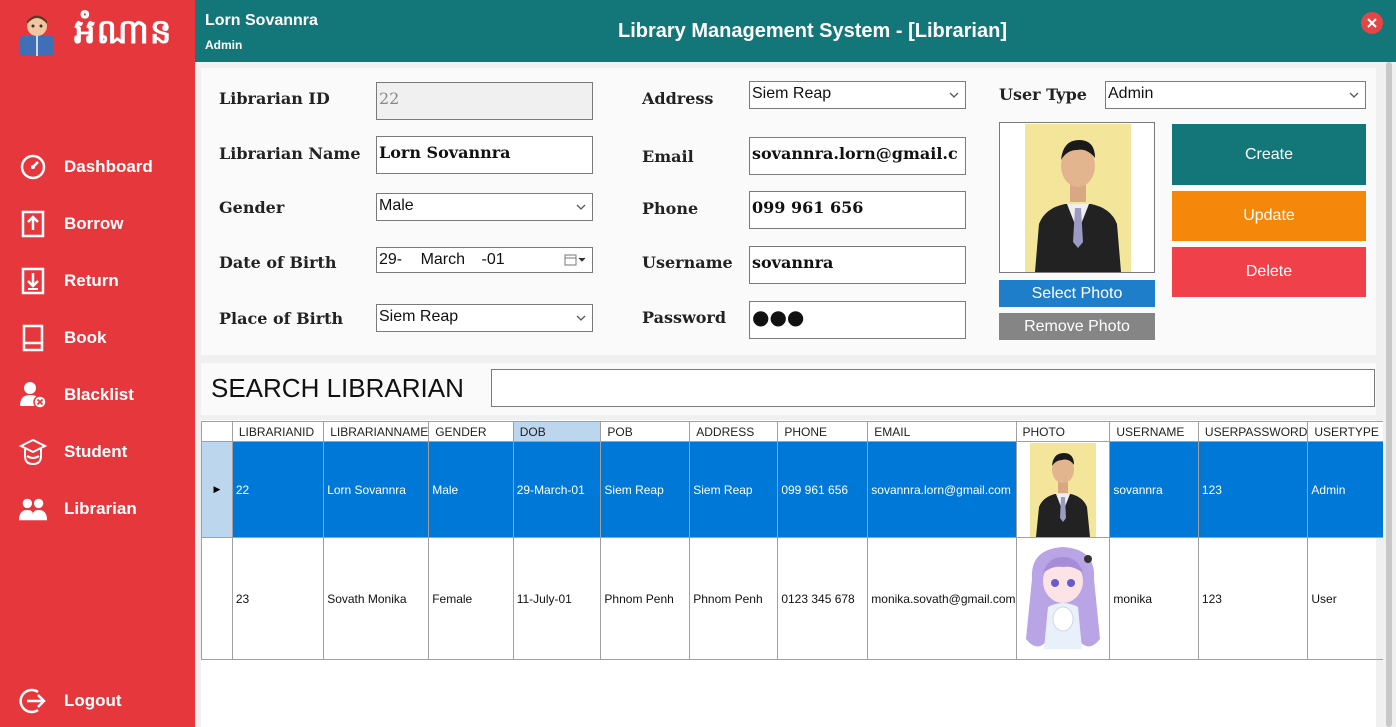  What do you see at coordinates (376, 598) in the screenshot?
I see `cell-name: Sovath Monika` at bounding box center [376, 598].